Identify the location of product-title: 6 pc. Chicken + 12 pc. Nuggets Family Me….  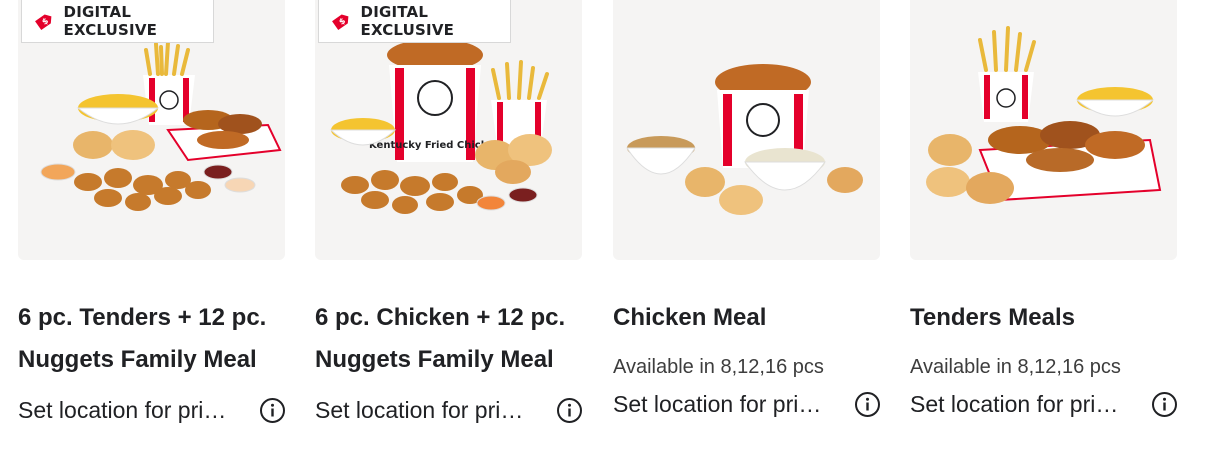
(452, 339).